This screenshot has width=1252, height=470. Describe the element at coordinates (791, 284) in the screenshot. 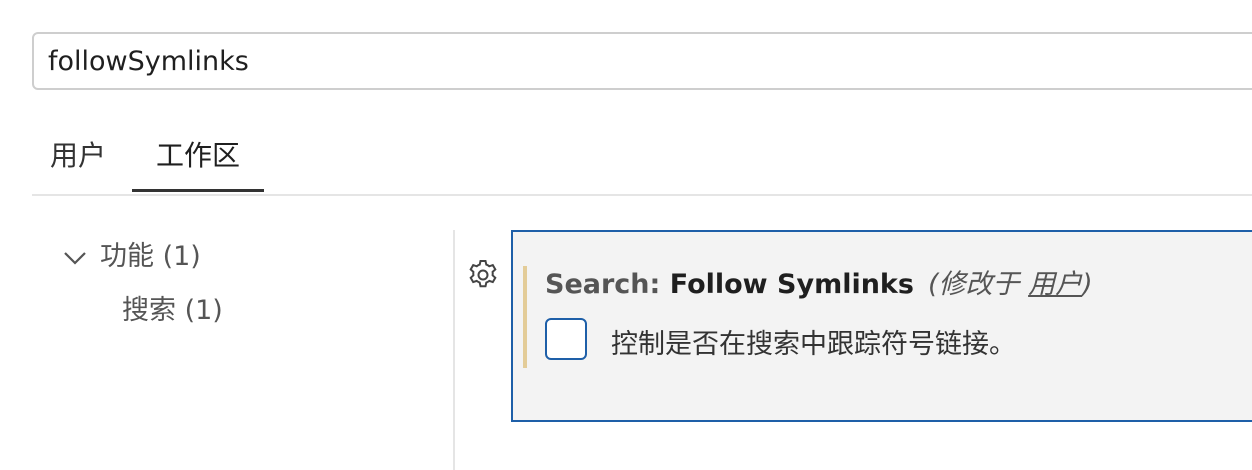

I see `setting-name: Follow Symlinks` at that location.